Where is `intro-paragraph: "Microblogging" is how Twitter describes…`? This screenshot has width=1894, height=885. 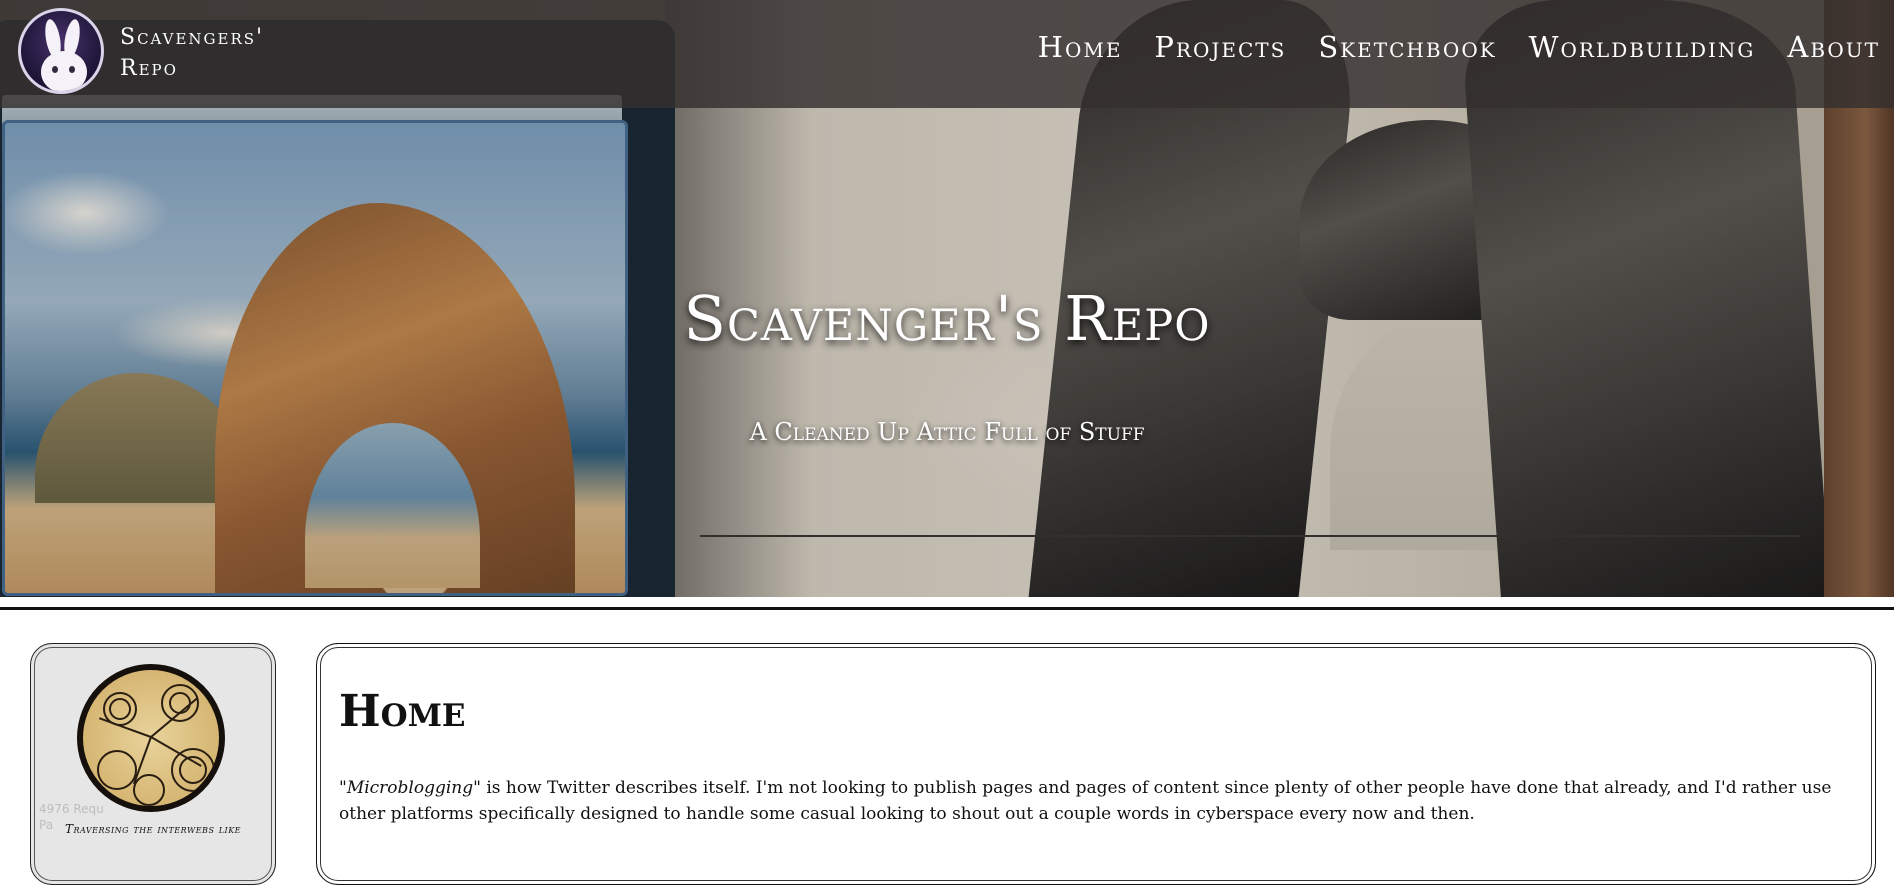
intro-paragraph: "Microblogging" is how Twitter describes… is located at coordinates (1094, 801).